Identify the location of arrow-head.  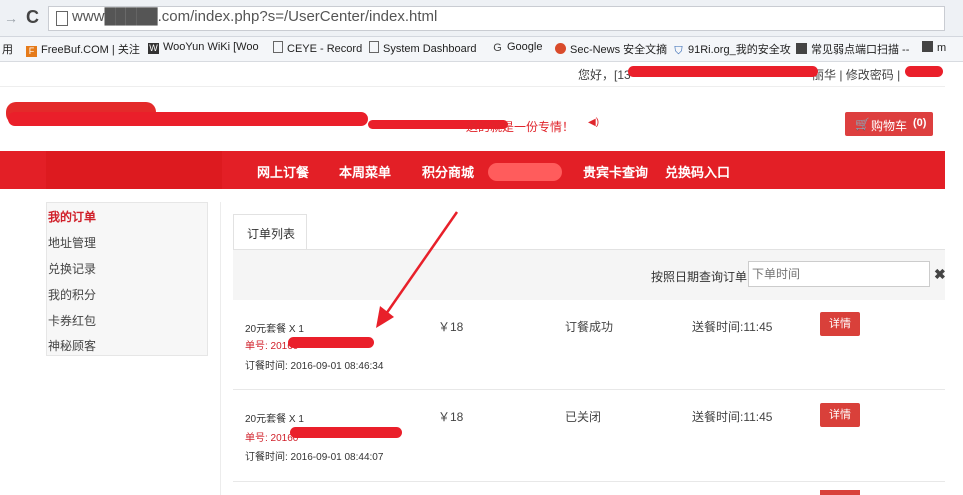
(385, 317).